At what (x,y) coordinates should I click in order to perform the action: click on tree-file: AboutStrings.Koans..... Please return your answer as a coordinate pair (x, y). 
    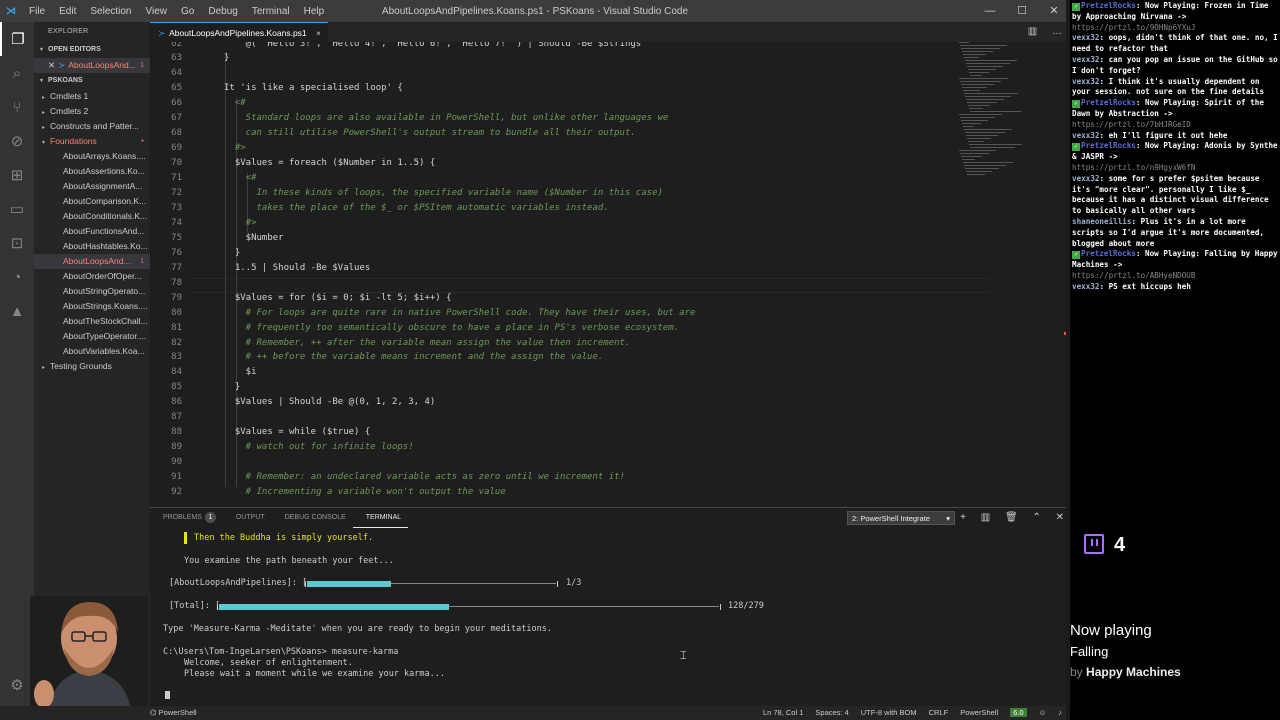
    Looking at the image, I should click on (92, 306).